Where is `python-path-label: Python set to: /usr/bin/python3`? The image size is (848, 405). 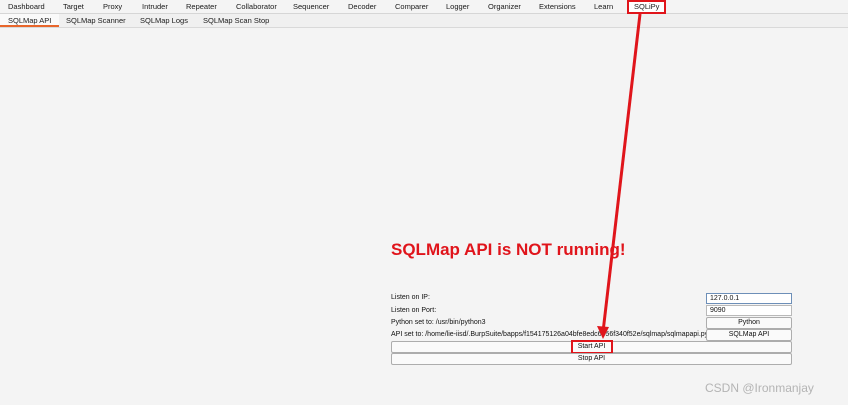
python-path-label: Python set to: /usr/bin/python3 is located at coordinates (438, 322).